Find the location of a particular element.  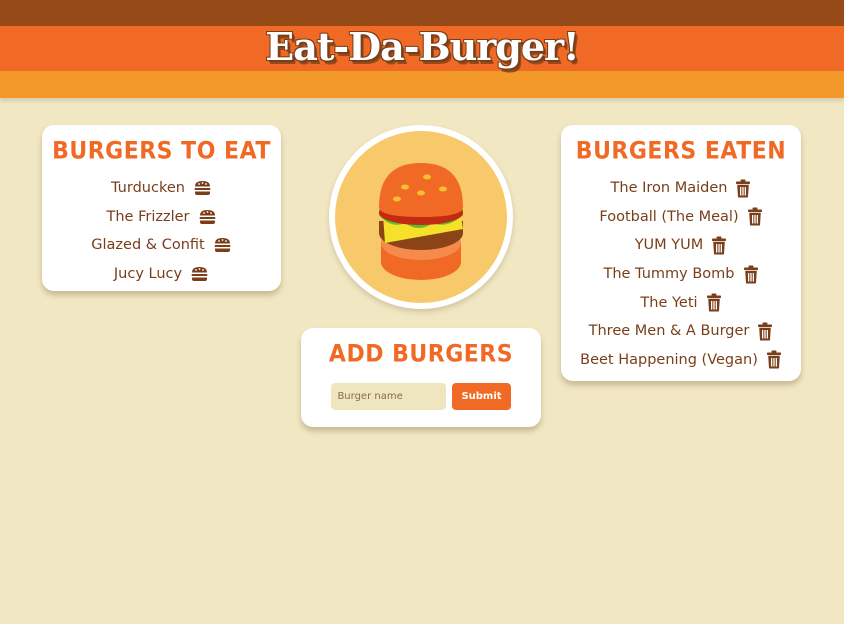

eaten-list-item: Football (The Meal) is located at coordinates (681, 217).